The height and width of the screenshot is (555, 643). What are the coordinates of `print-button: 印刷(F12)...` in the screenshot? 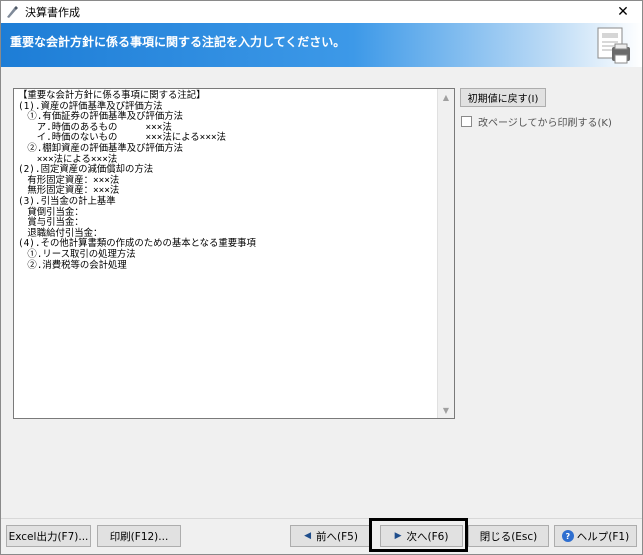 It's located at (139, 536).